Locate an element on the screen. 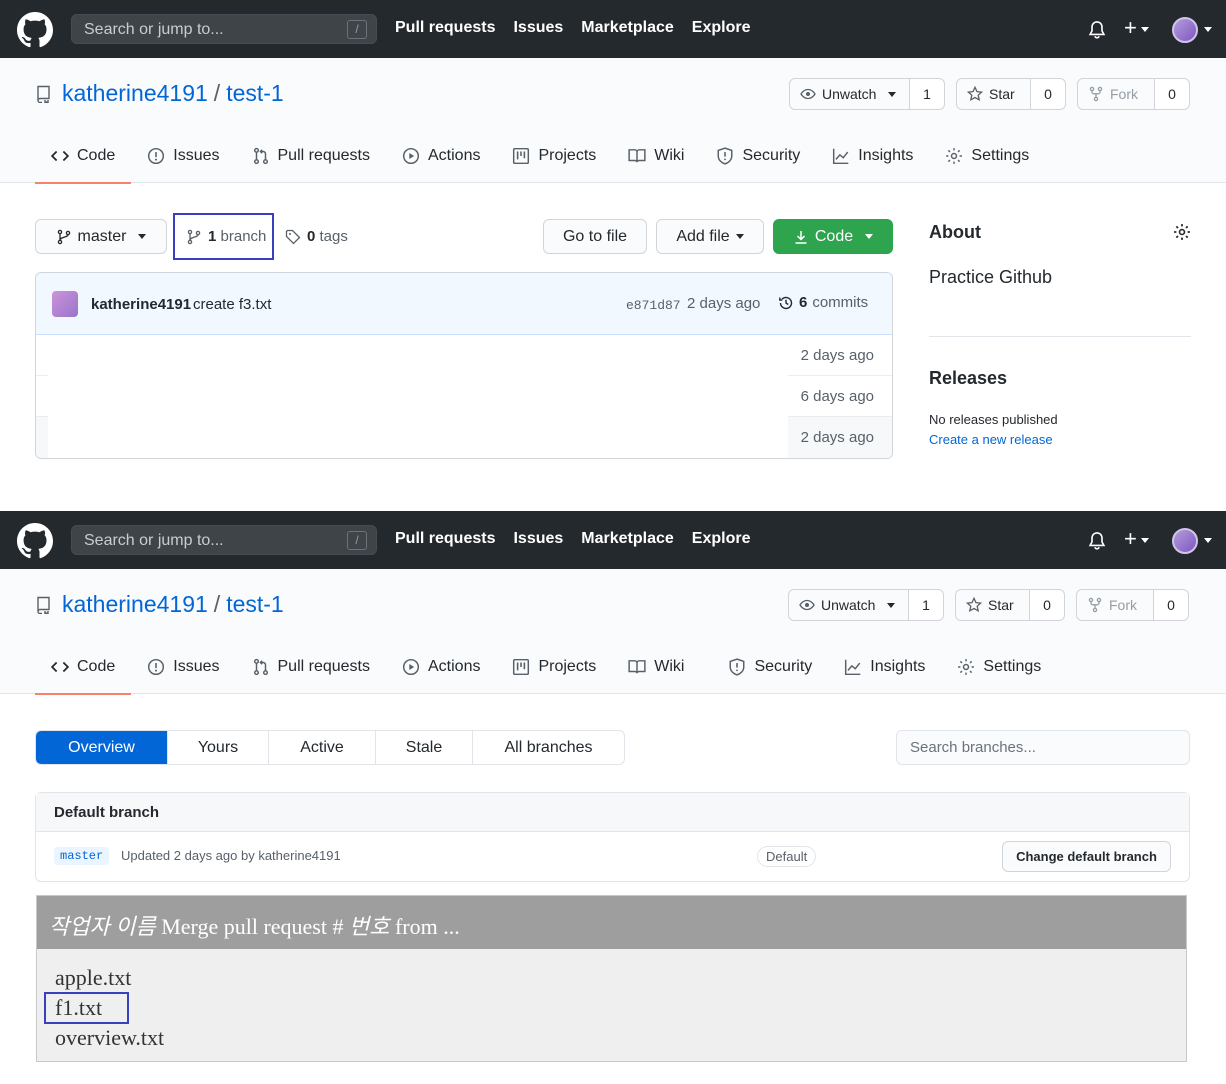  top-nav-links: Pull requests Issues Marketplace Explore is located at coordinates (572, 539).